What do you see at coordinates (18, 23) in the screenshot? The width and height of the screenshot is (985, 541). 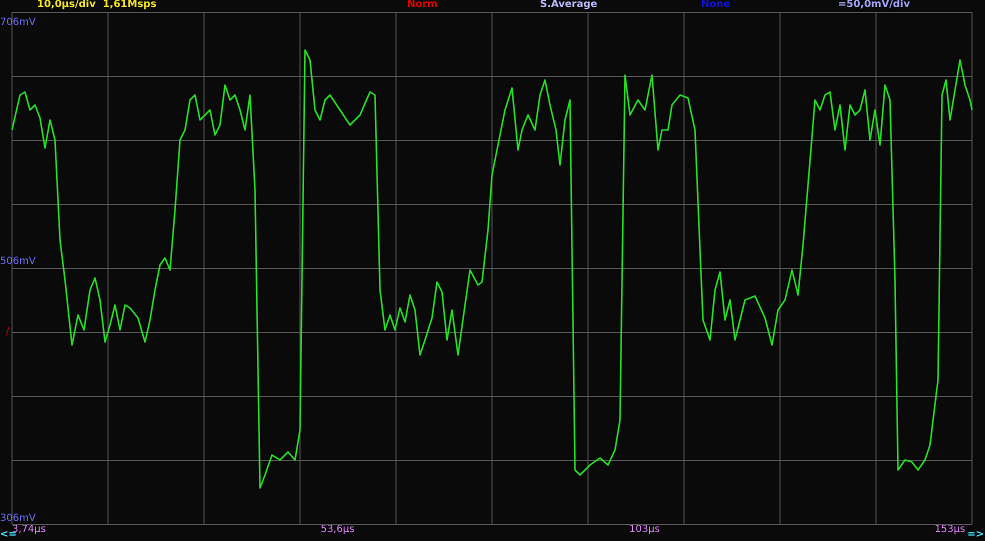 I see `voltage-label: 706mV` at bounding box center [18, 23].